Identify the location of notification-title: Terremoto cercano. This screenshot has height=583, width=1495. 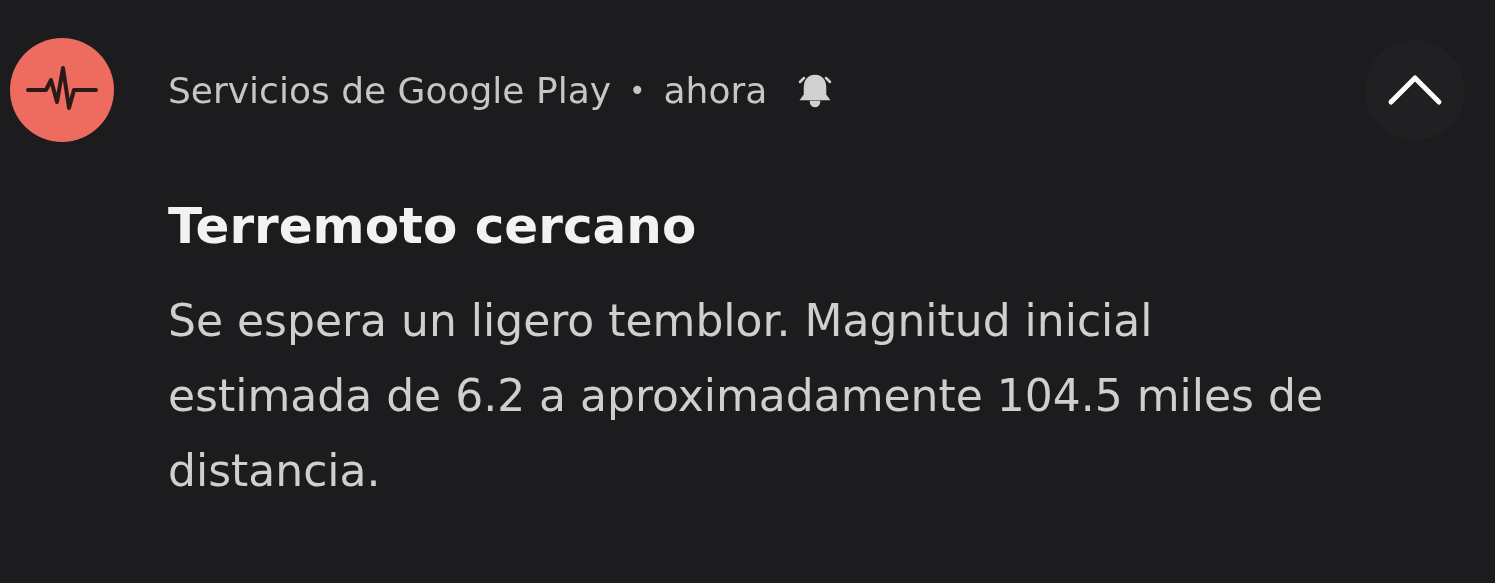
(433, 226).